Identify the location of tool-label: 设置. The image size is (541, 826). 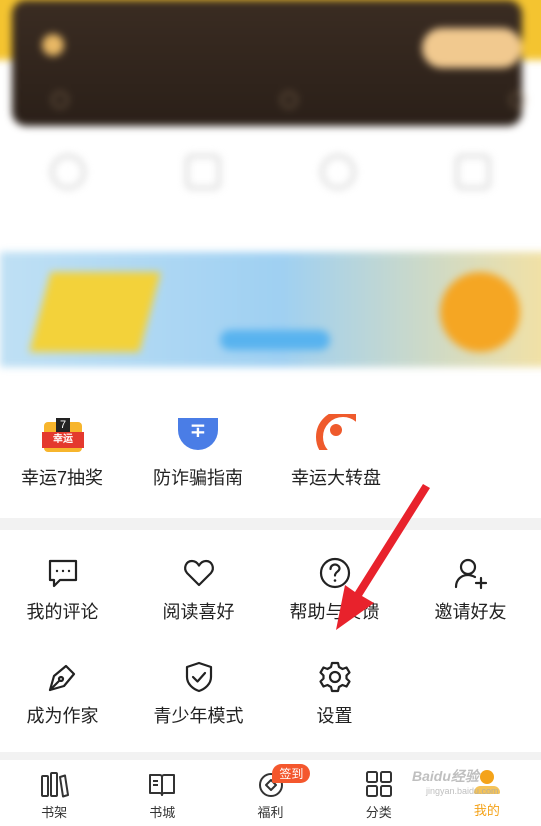
(334, 716).